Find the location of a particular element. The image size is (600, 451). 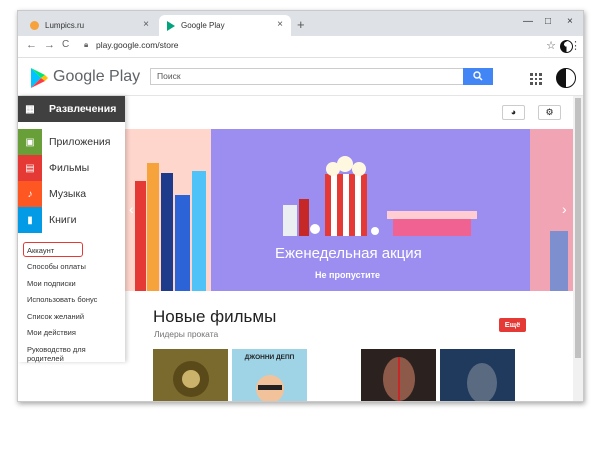

book-icon: ▮ is located at coordinates (30, 220).